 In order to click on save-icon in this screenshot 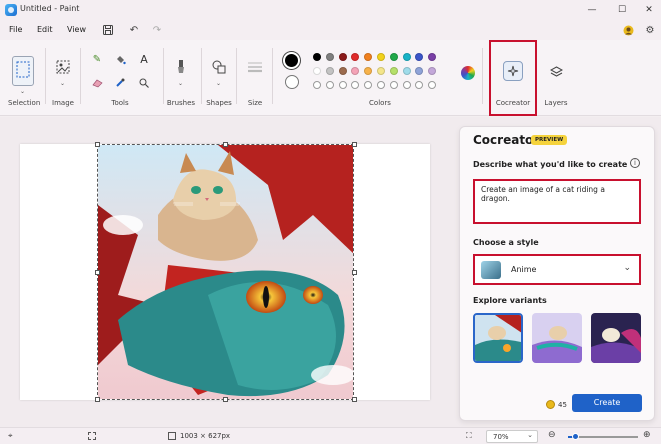, I will do `click(108, 30)`.